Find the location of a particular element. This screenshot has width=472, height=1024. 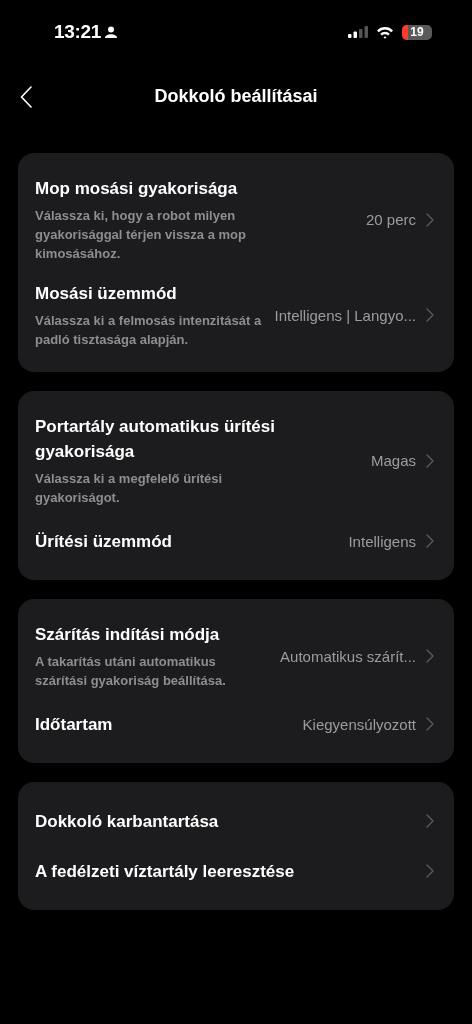

setting-title: Szárítás indítási módja is located at coordinates (153, 634).